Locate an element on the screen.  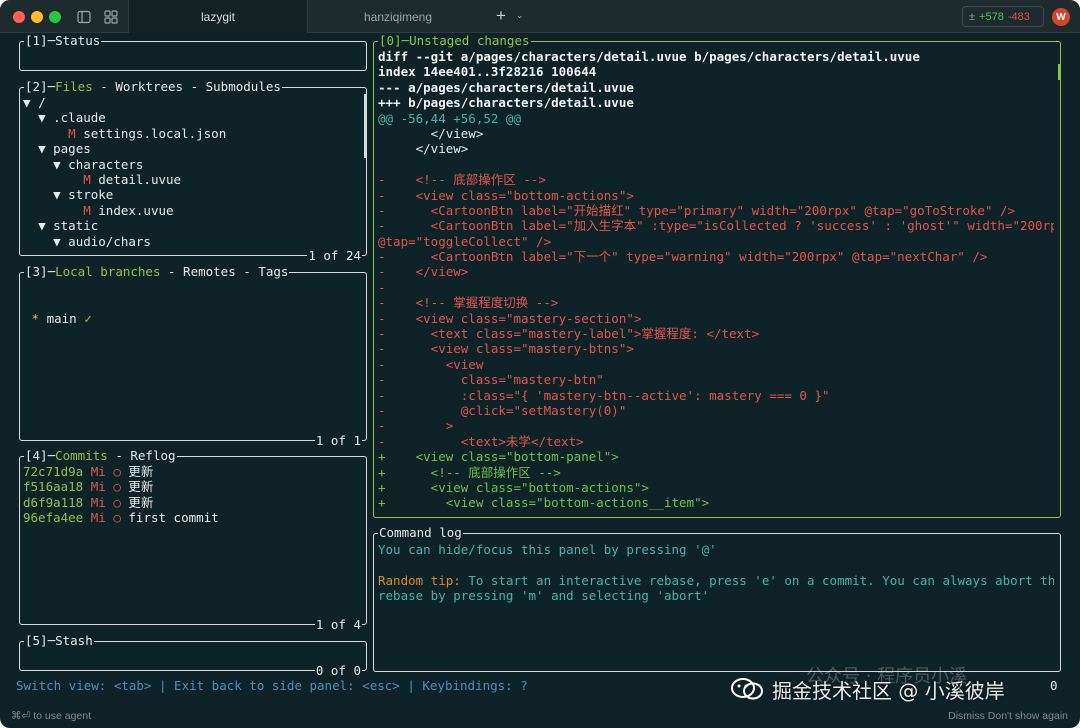
diff-line: - <view class="bottom-actions"> is located at coordinates (716, 195).